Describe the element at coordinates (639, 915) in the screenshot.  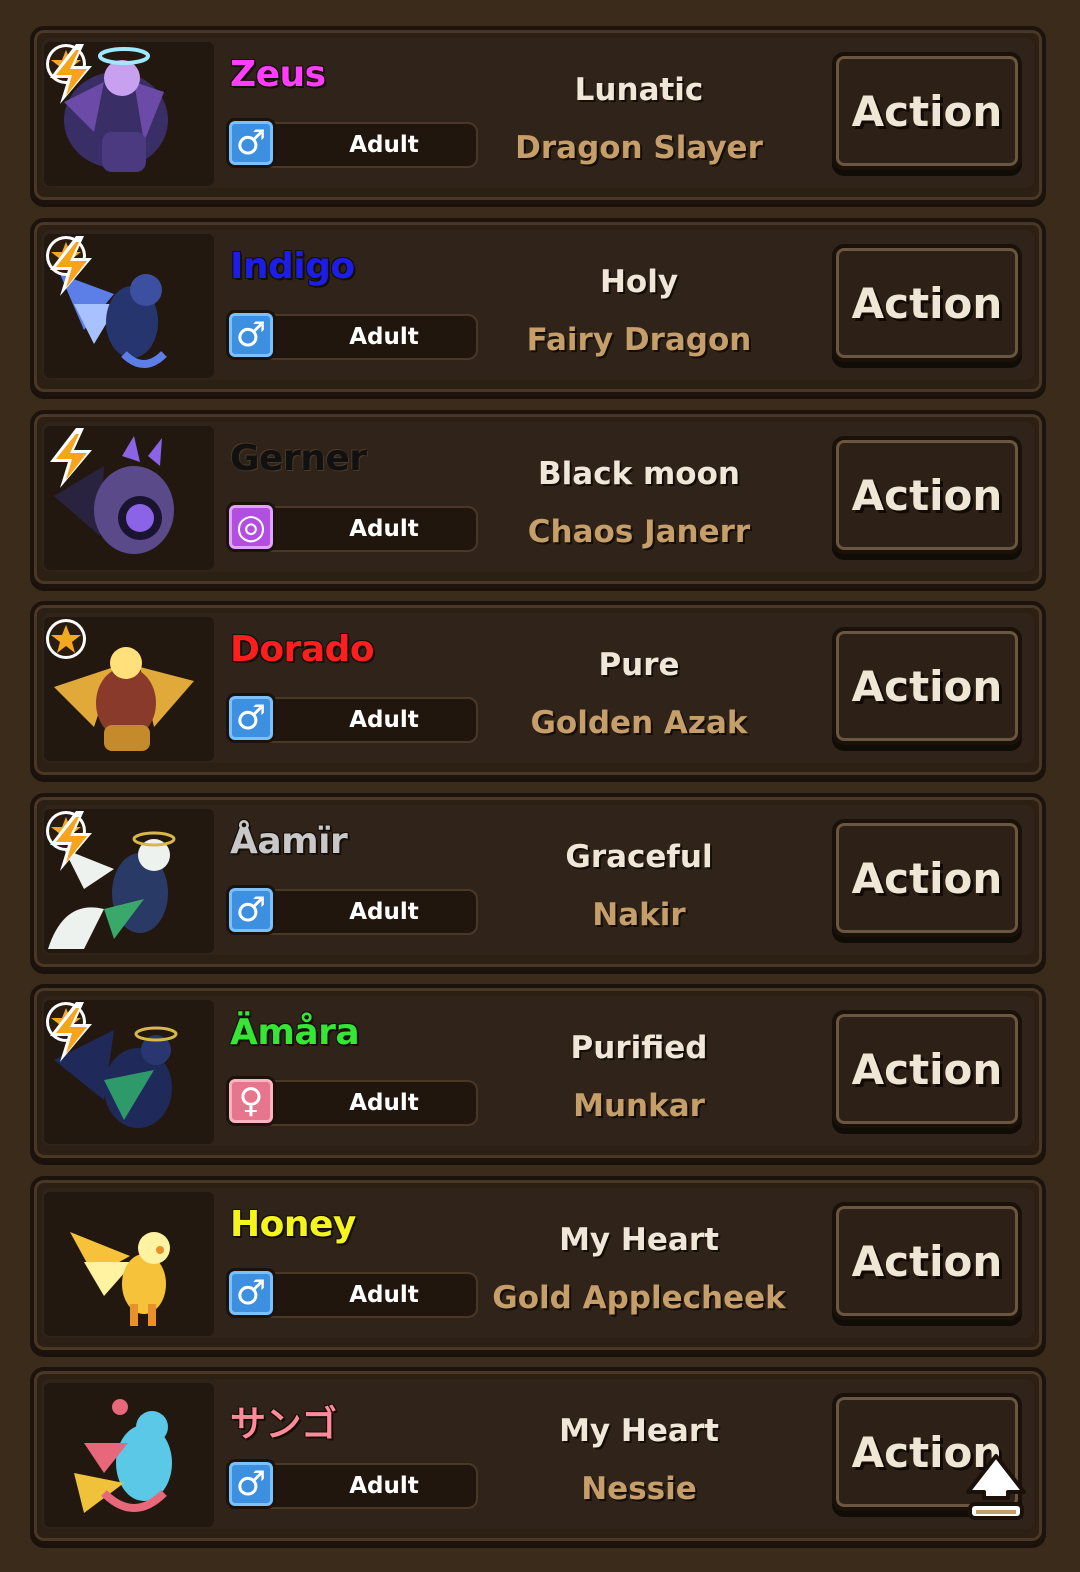
I see `dragon-species: Nakir` at that location.